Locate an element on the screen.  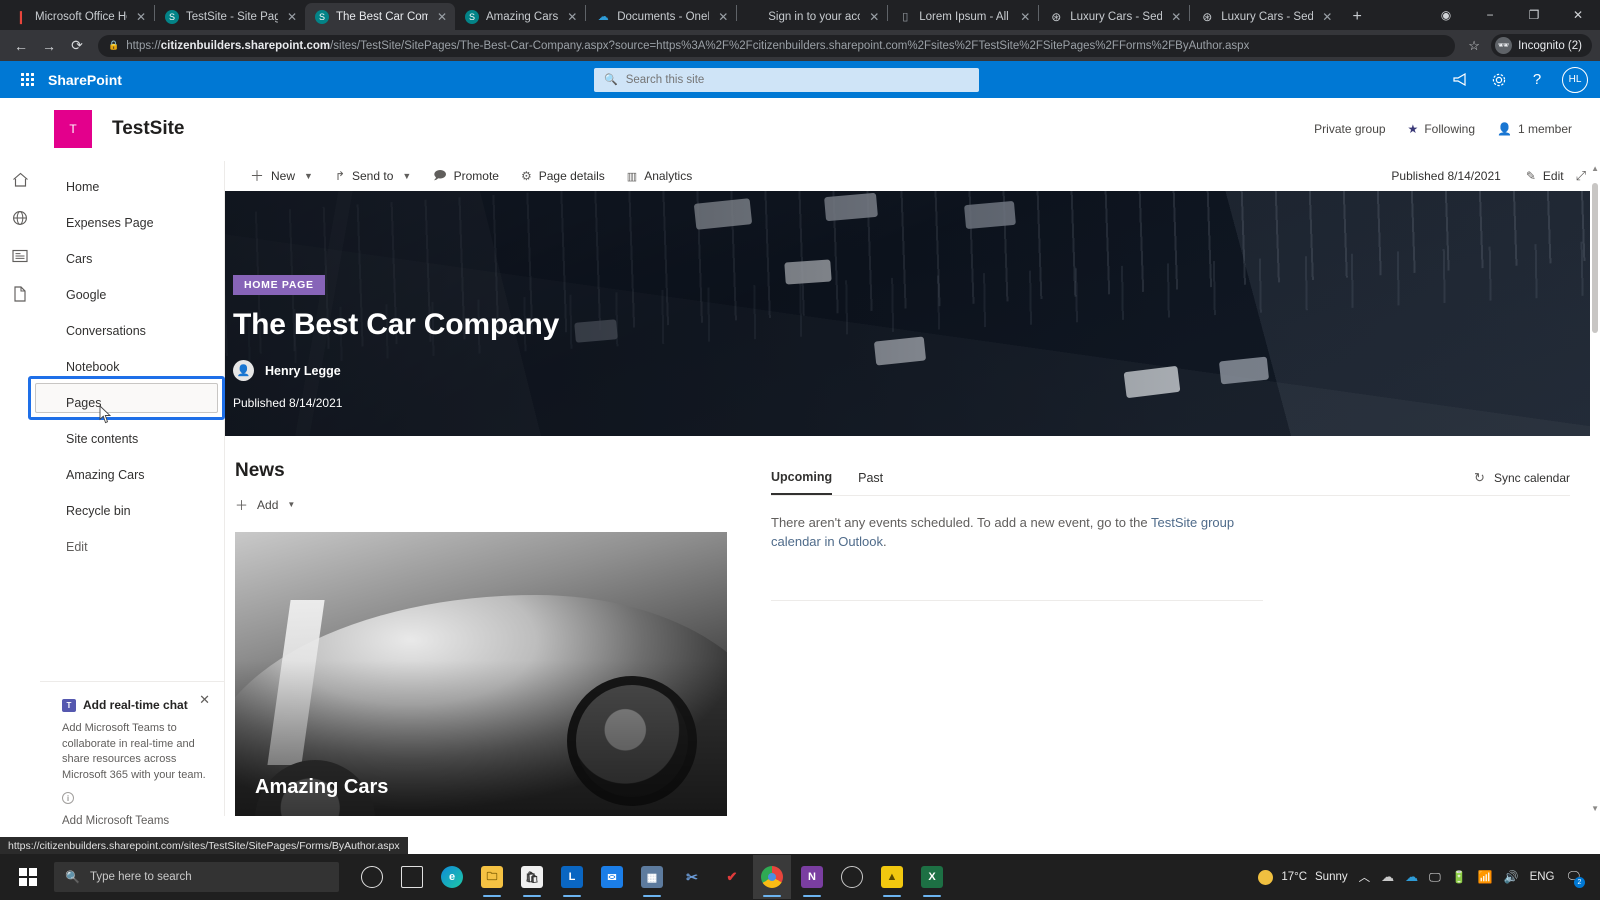
members-button: 👤 1 member is located at coordinates (1534, 129).